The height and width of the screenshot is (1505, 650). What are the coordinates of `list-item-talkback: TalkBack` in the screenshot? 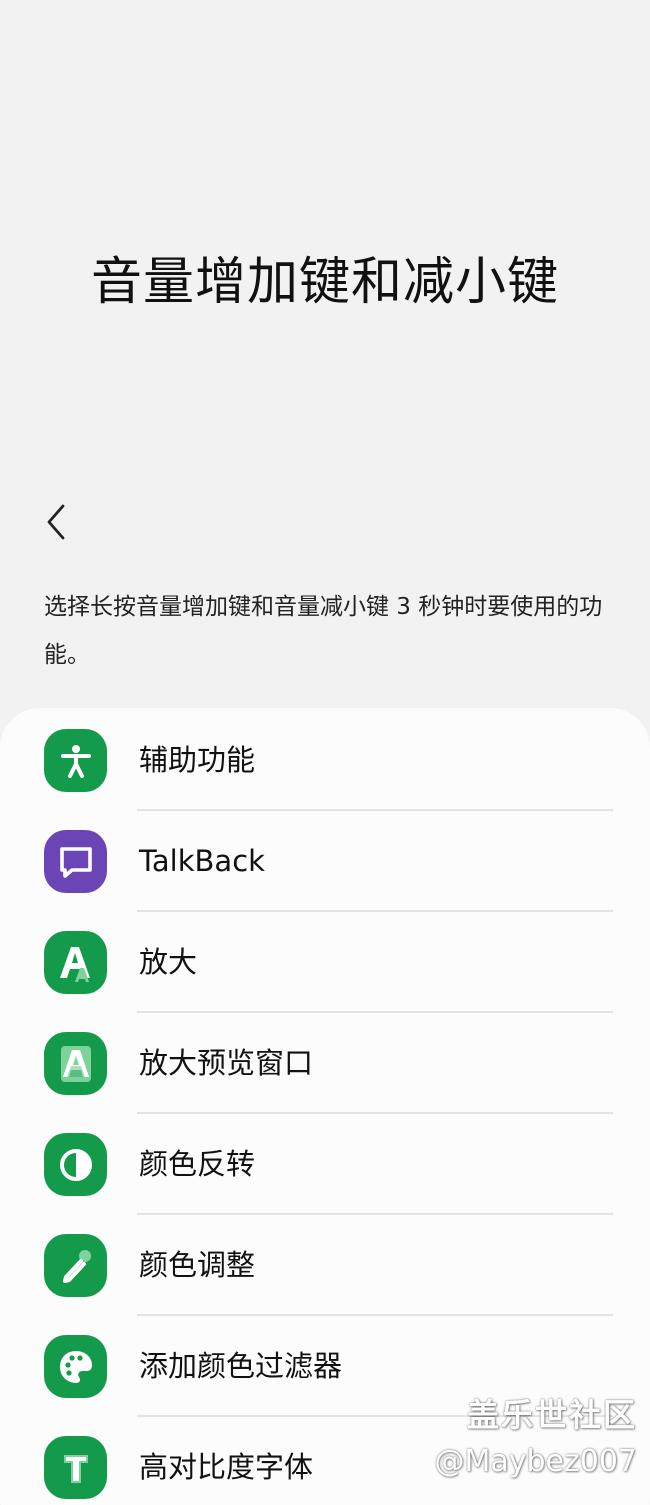 It's located at (325, 861).